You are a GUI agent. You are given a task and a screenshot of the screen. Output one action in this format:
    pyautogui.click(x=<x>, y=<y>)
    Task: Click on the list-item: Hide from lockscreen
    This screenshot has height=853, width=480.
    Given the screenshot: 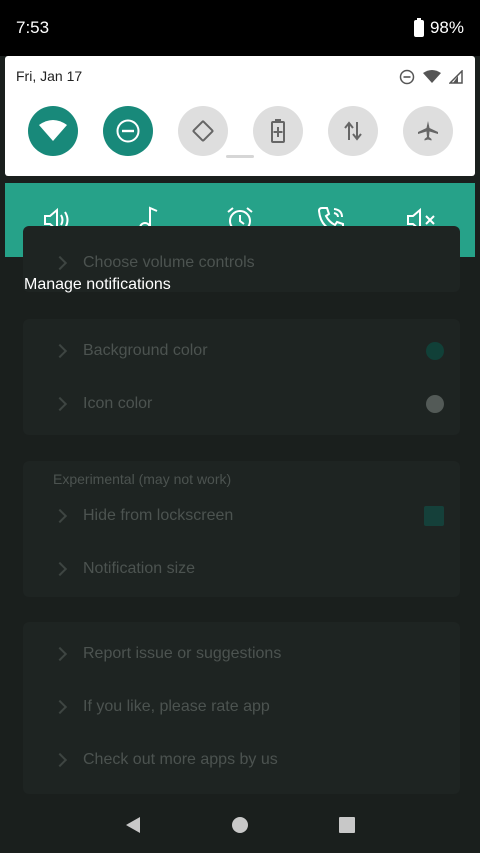 What is the action you would take?
    pyautogui.click(x=241, y=515)
    